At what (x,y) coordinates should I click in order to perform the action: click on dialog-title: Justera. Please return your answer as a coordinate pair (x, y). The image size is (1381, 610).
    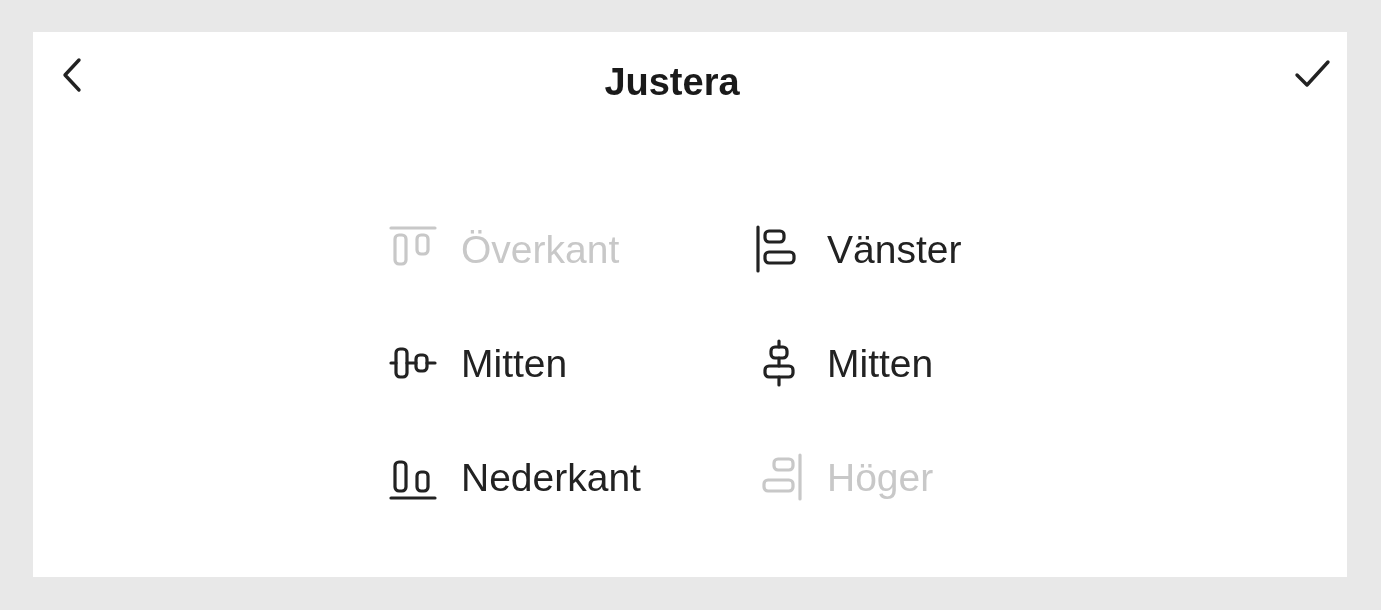
    Looking at the image, I should click on (672, 83).